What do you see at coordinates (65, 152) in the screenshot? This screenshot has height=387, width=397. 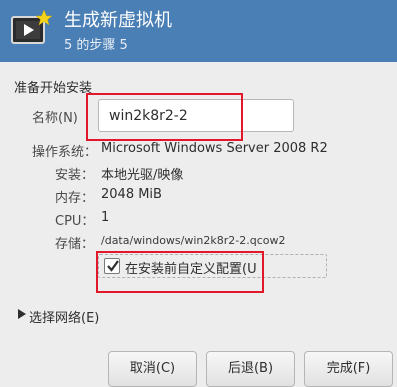 I see `os-label: 操作系统：` at bounding box center [65, 152].